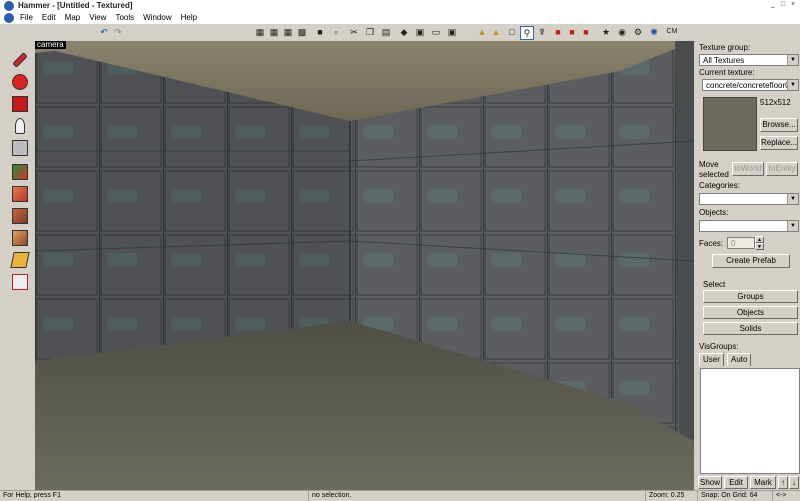 The height and width of the screenshot is (501, 800). Describe the element at coordinates (730, 124) in the screenshot. I see `texture-preview` at that location.